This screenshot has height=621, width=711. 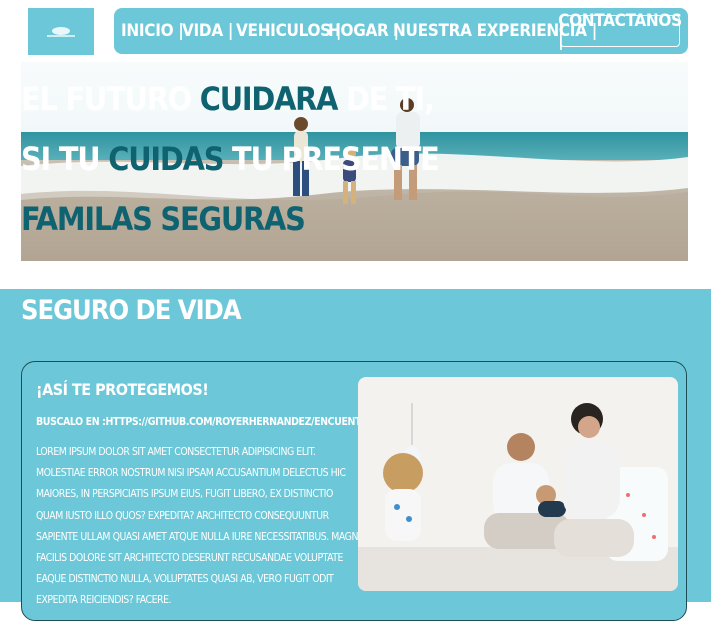 I want to click on logo-icon, so click(x=61, y=31).